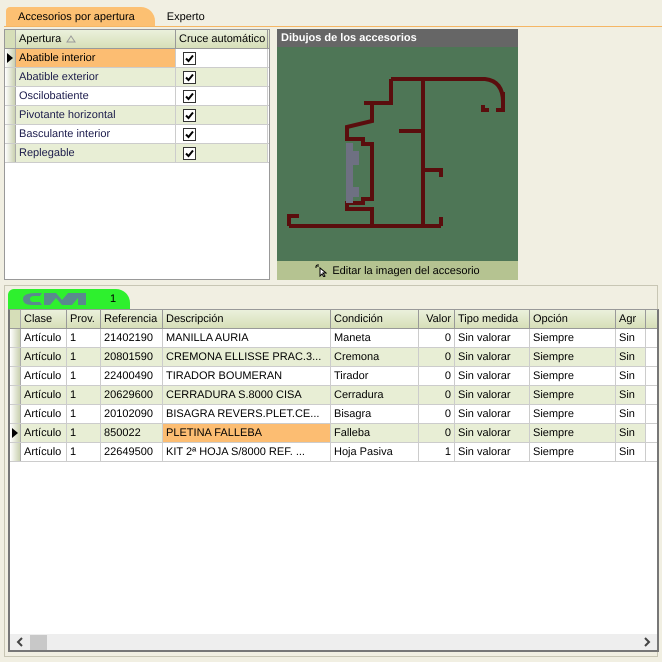 The height and width of the screenshot is (662, 662). I want to click on table-cell: TIRADOR BOUMERAN, so click(247, 376).